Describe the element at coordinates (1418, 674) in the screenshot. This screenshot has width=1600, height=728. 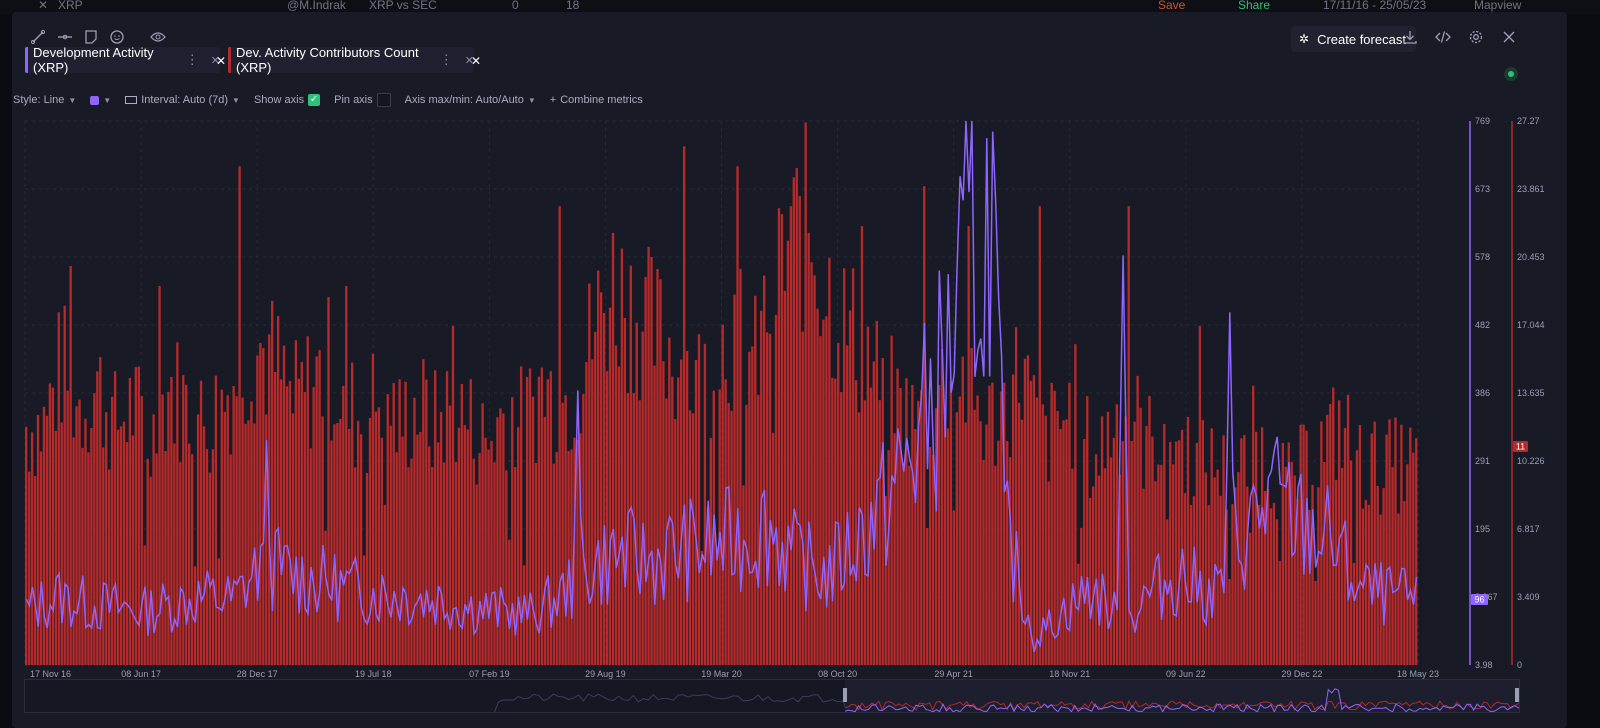
I see `x-axis-tick-label: 18 May 23` at that location.